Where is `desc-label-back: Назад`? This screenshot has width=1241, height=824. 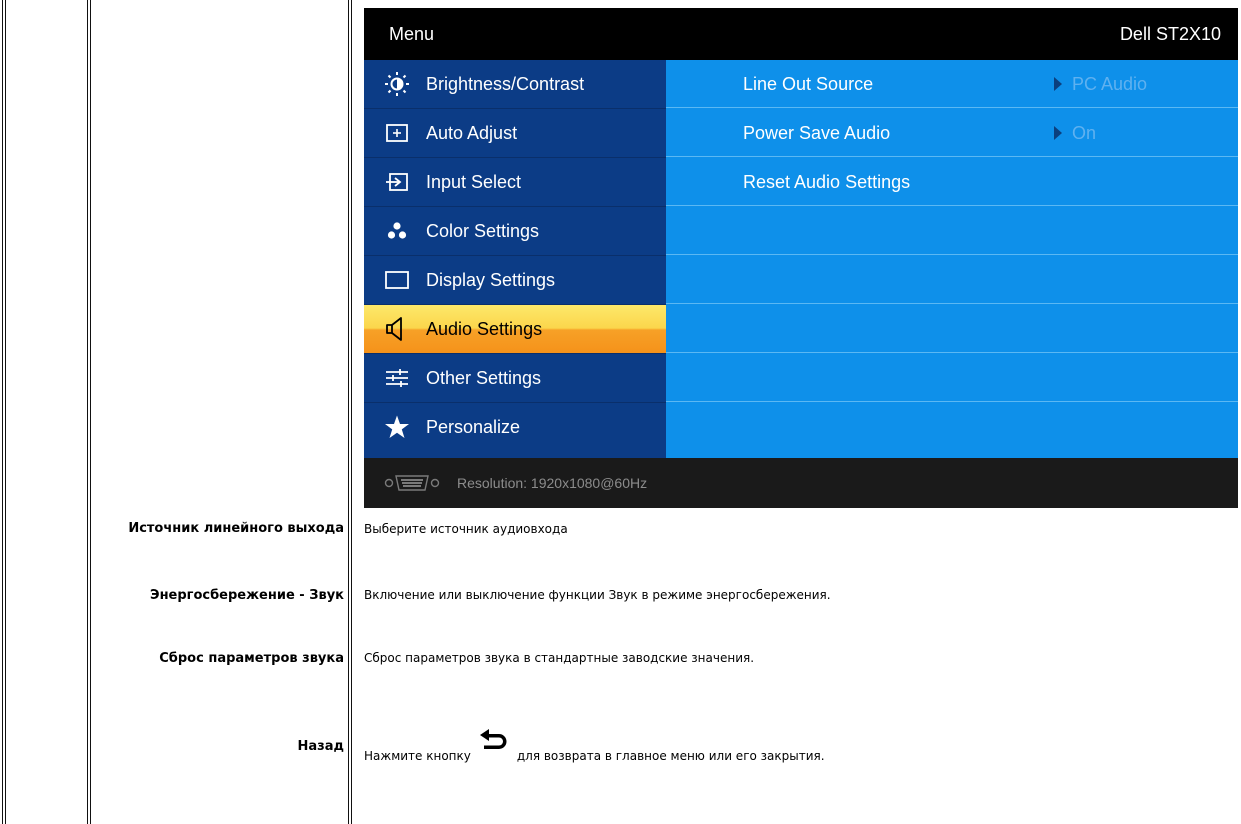 desc-label-back: Назад is located at coordinates (320, 746).